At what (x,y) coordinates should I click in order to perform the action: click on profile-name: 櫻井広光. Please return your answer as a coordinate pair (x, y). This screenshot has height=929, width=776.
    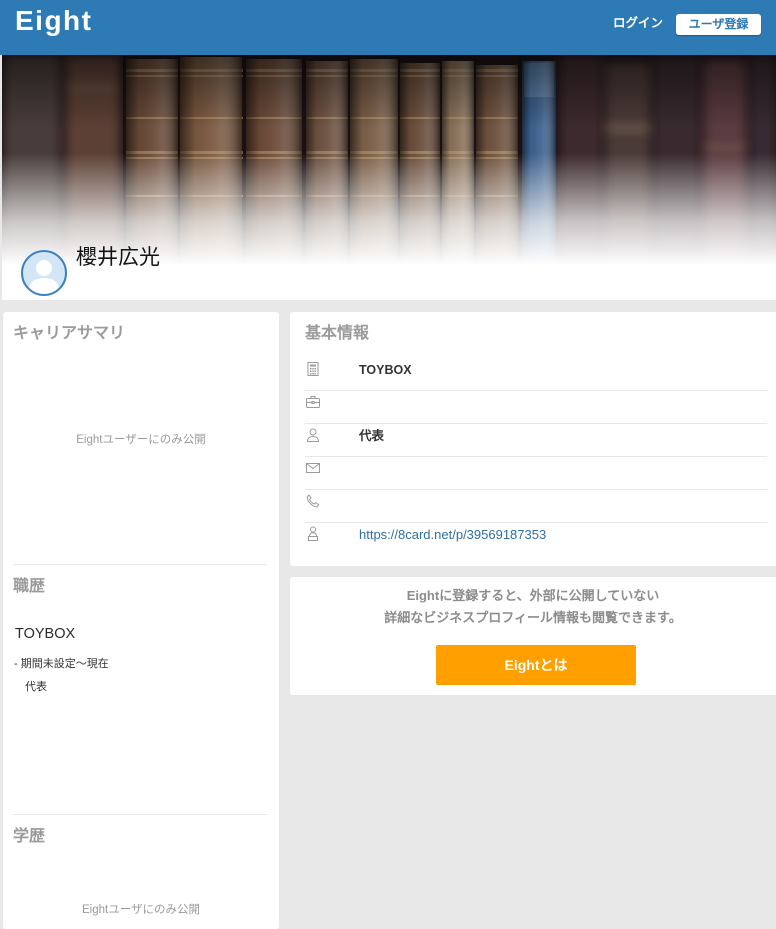
    Looking at the image, I should click on (118, 257).